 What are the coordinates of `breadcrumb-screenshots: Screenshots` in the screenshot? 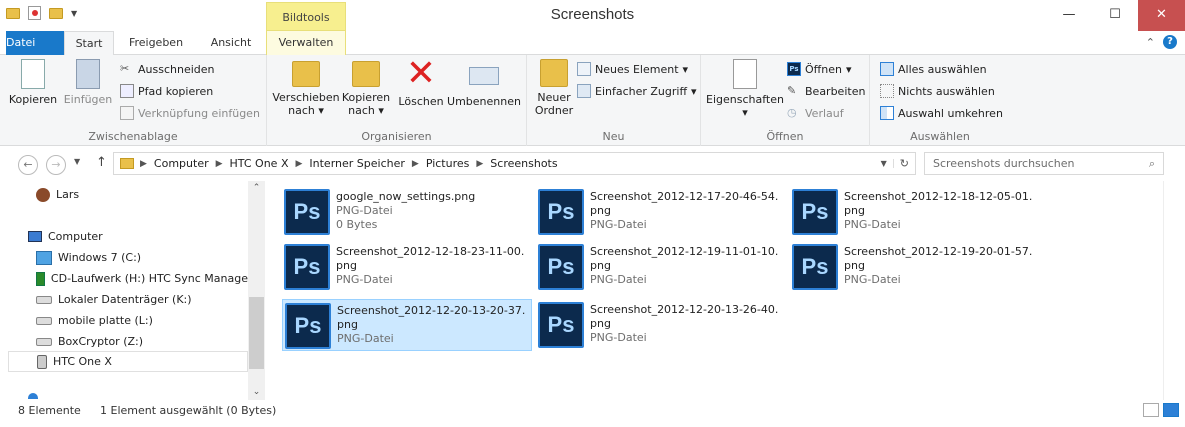 It's located at (523, 163).